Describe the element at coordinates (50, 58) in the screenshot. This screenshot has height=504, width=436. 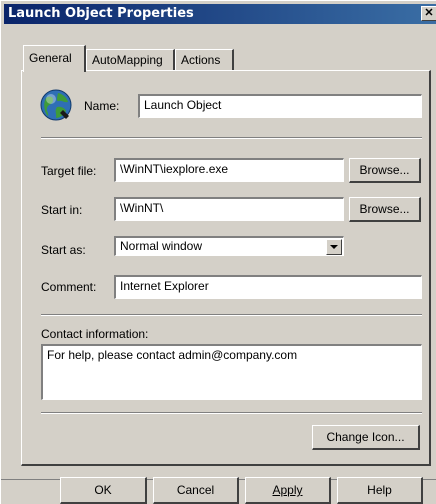
I see `tab-general-label: General` at that location.